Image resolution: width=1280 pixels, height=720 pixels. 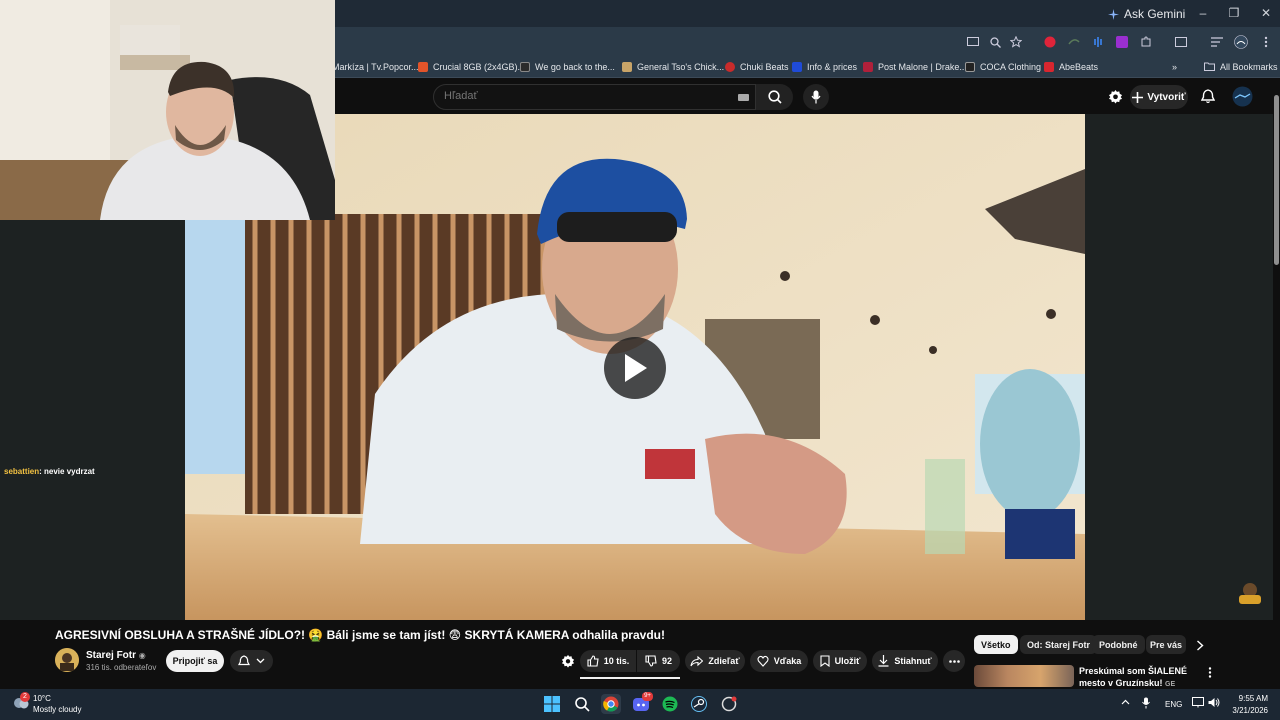 I want to click on chip-all: Všetko, so click(x=996, y=644).